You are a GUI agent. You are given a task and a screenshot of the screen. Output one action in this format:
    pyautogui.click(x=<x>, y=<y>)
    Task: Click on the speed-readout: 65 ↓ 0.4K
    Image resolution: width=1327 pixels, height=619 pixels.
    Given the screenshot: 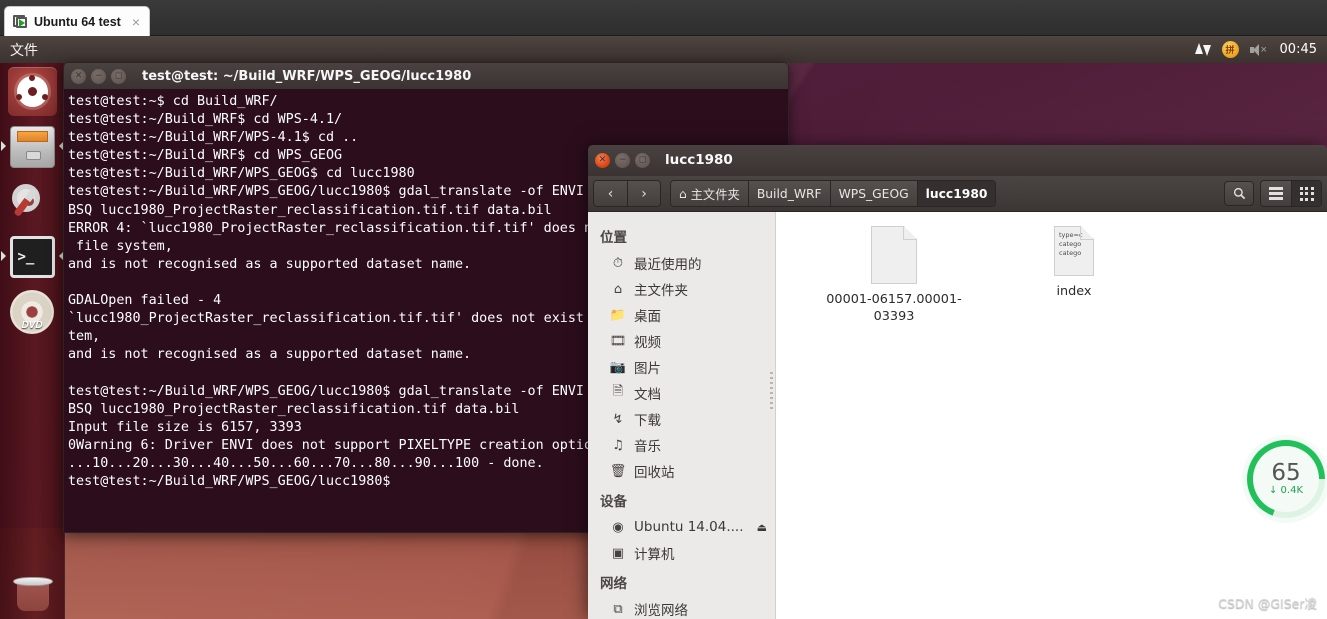 What is the action you would take?
    pyautogui.click(x=1286, y=479)
    